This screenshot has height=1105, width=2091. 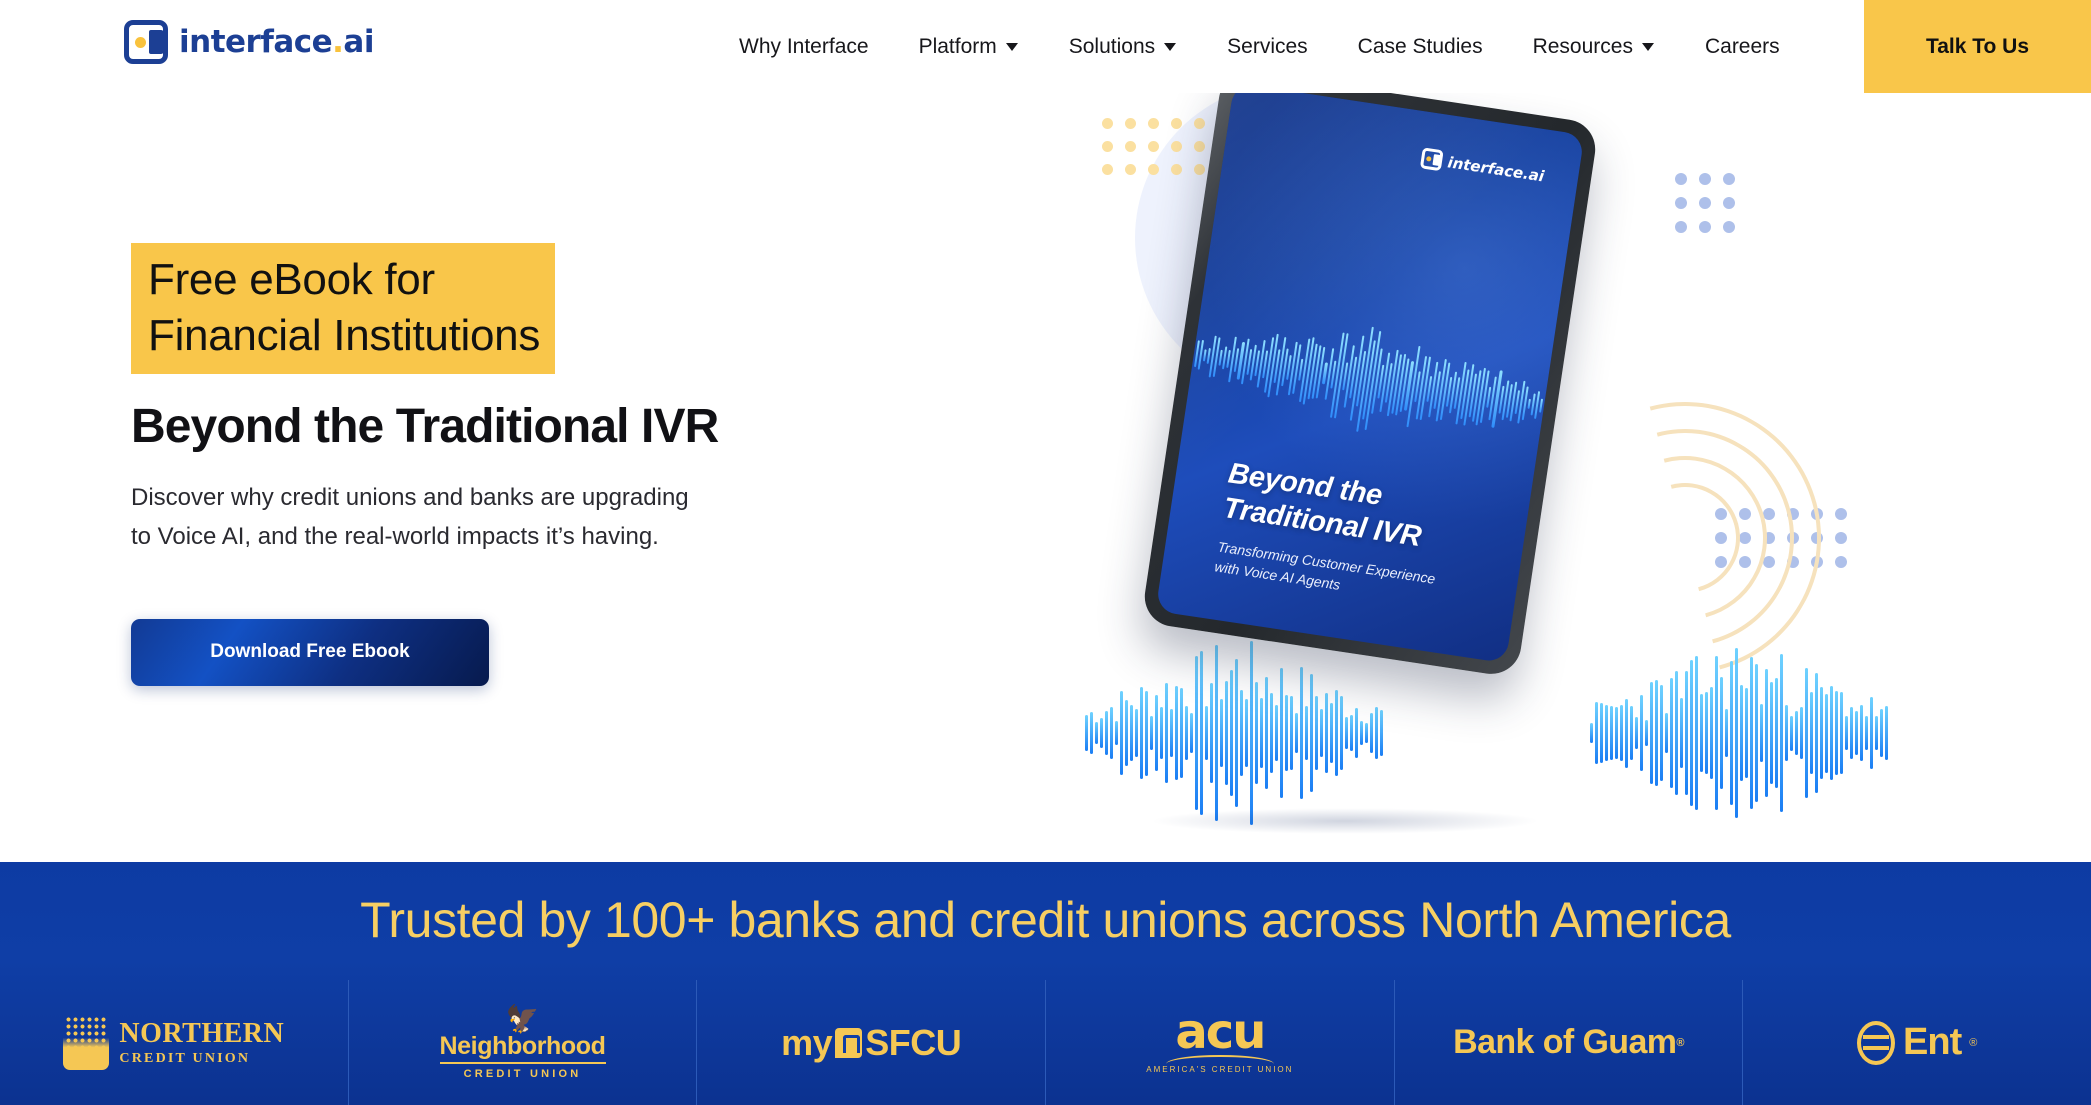 I want to click on mysfcu-logo-icon: my SFCU, so click(x=871, y=1043).